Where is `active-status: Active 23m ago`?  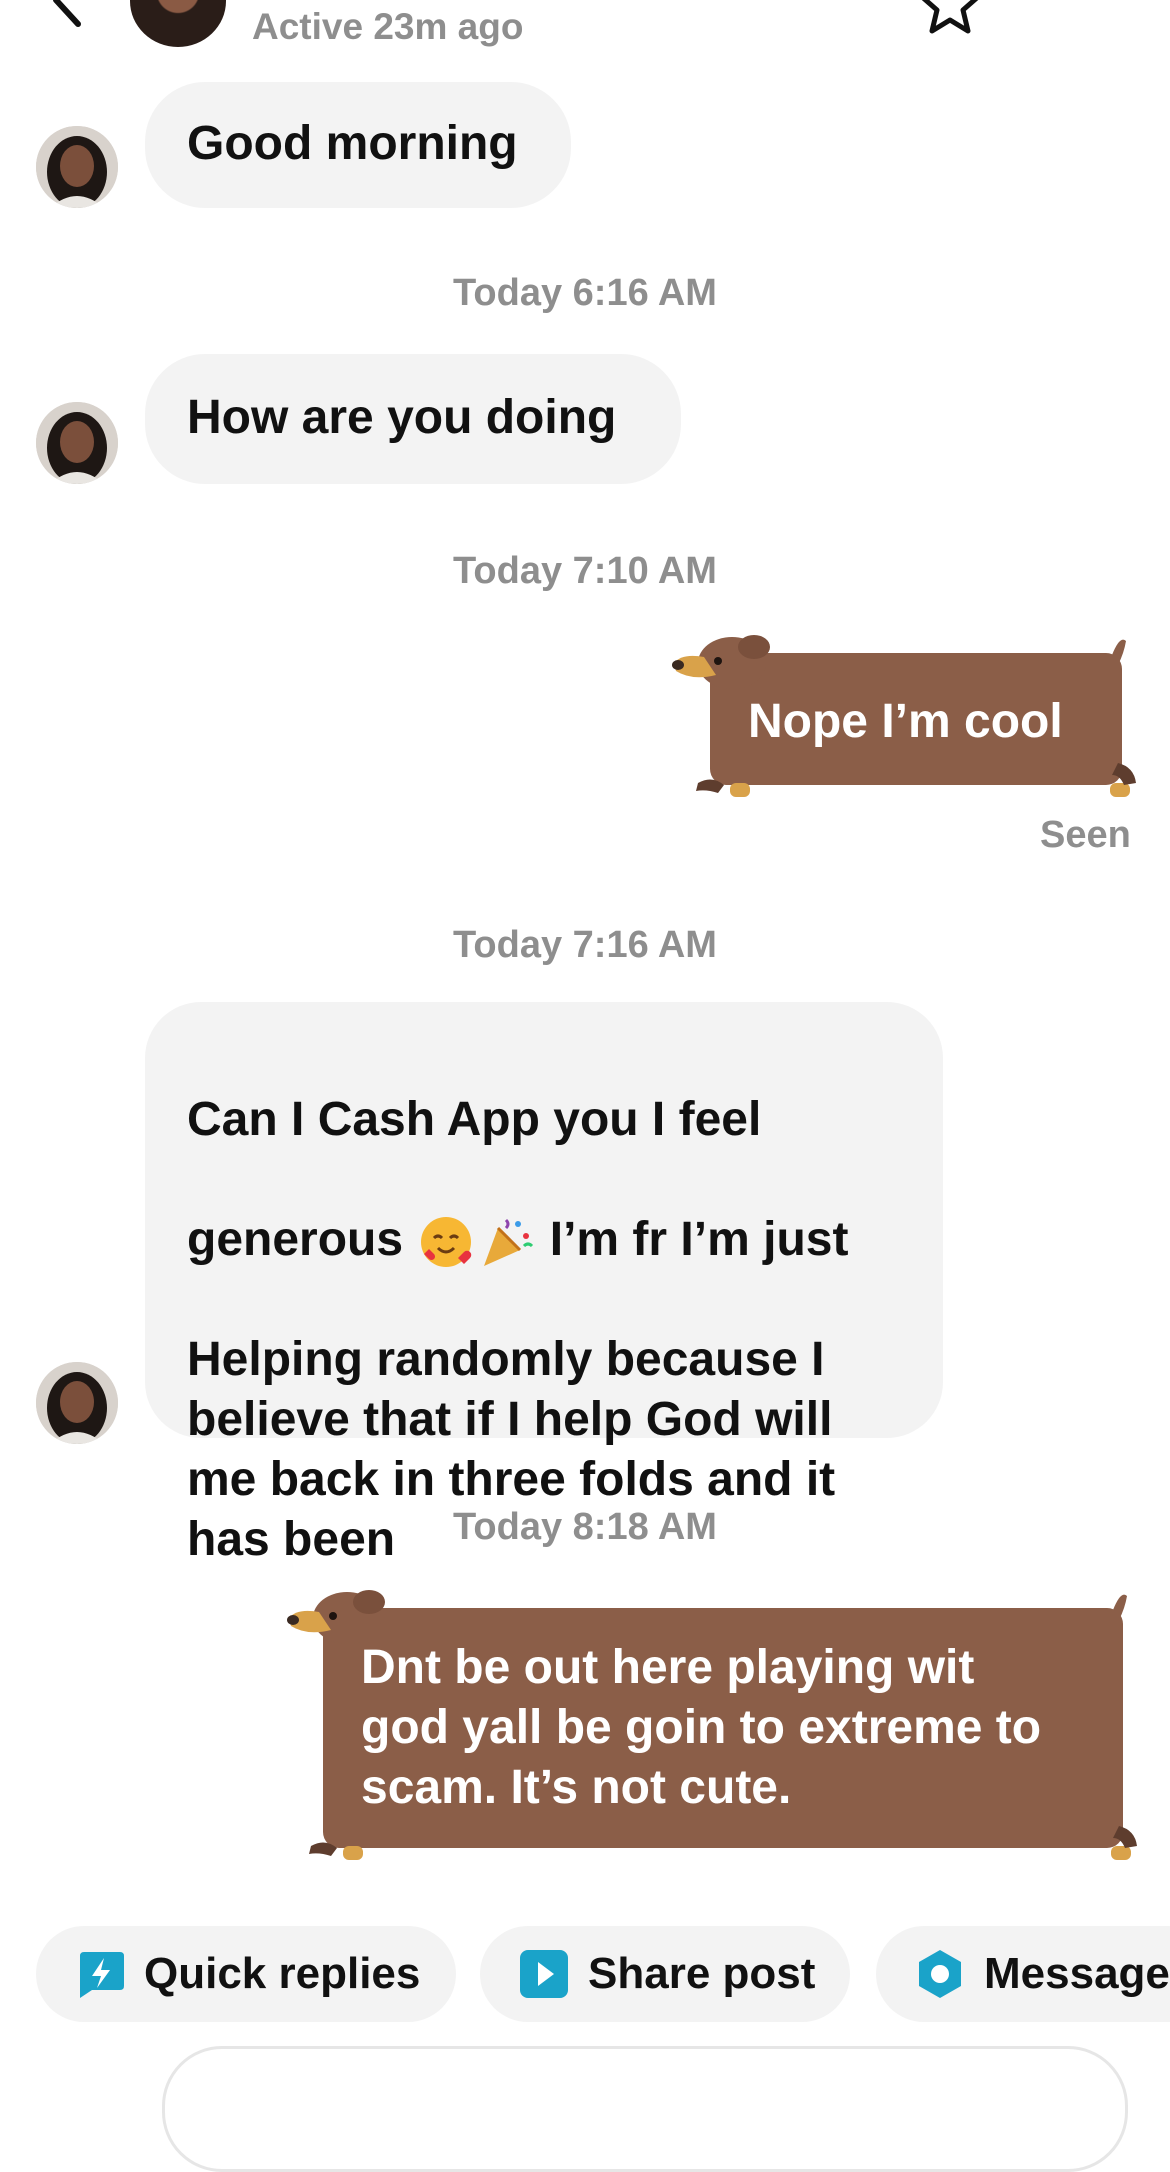
active-status: Active 23m ago is located at coordinates (388, 26).